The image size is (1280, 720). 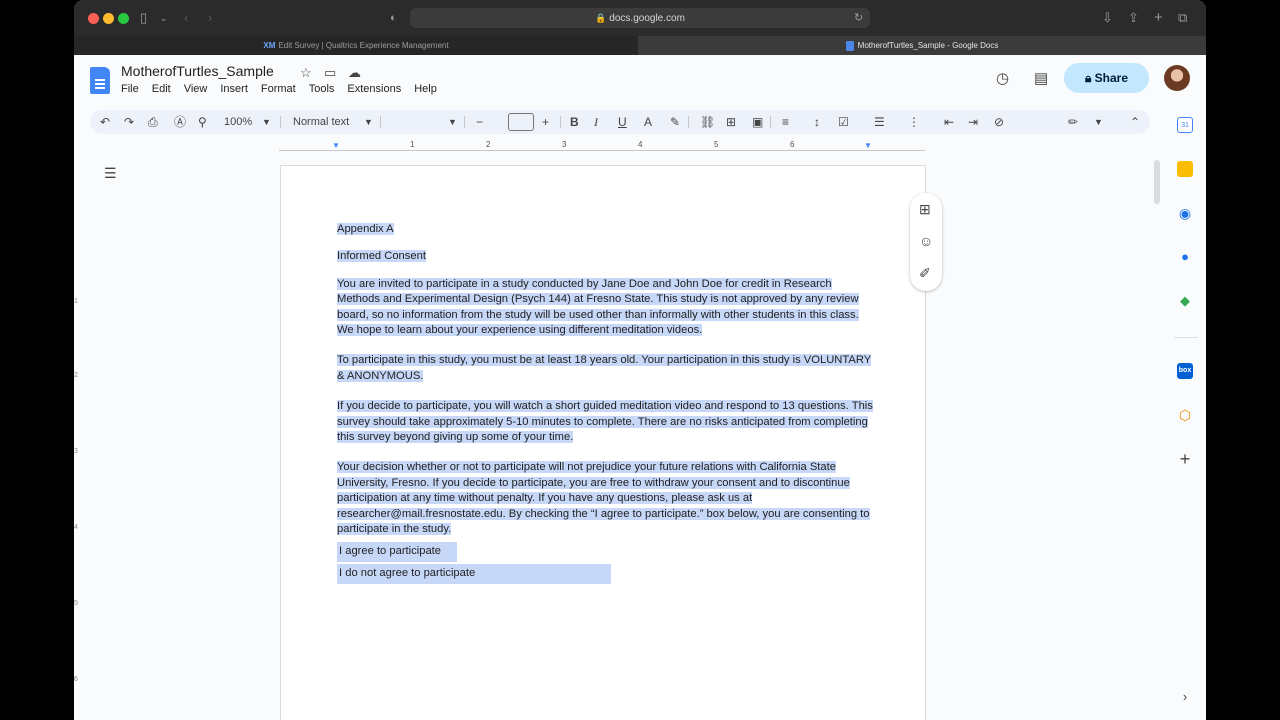 I want to click on box-addon-icon: box, so click(x=1185, y=371).